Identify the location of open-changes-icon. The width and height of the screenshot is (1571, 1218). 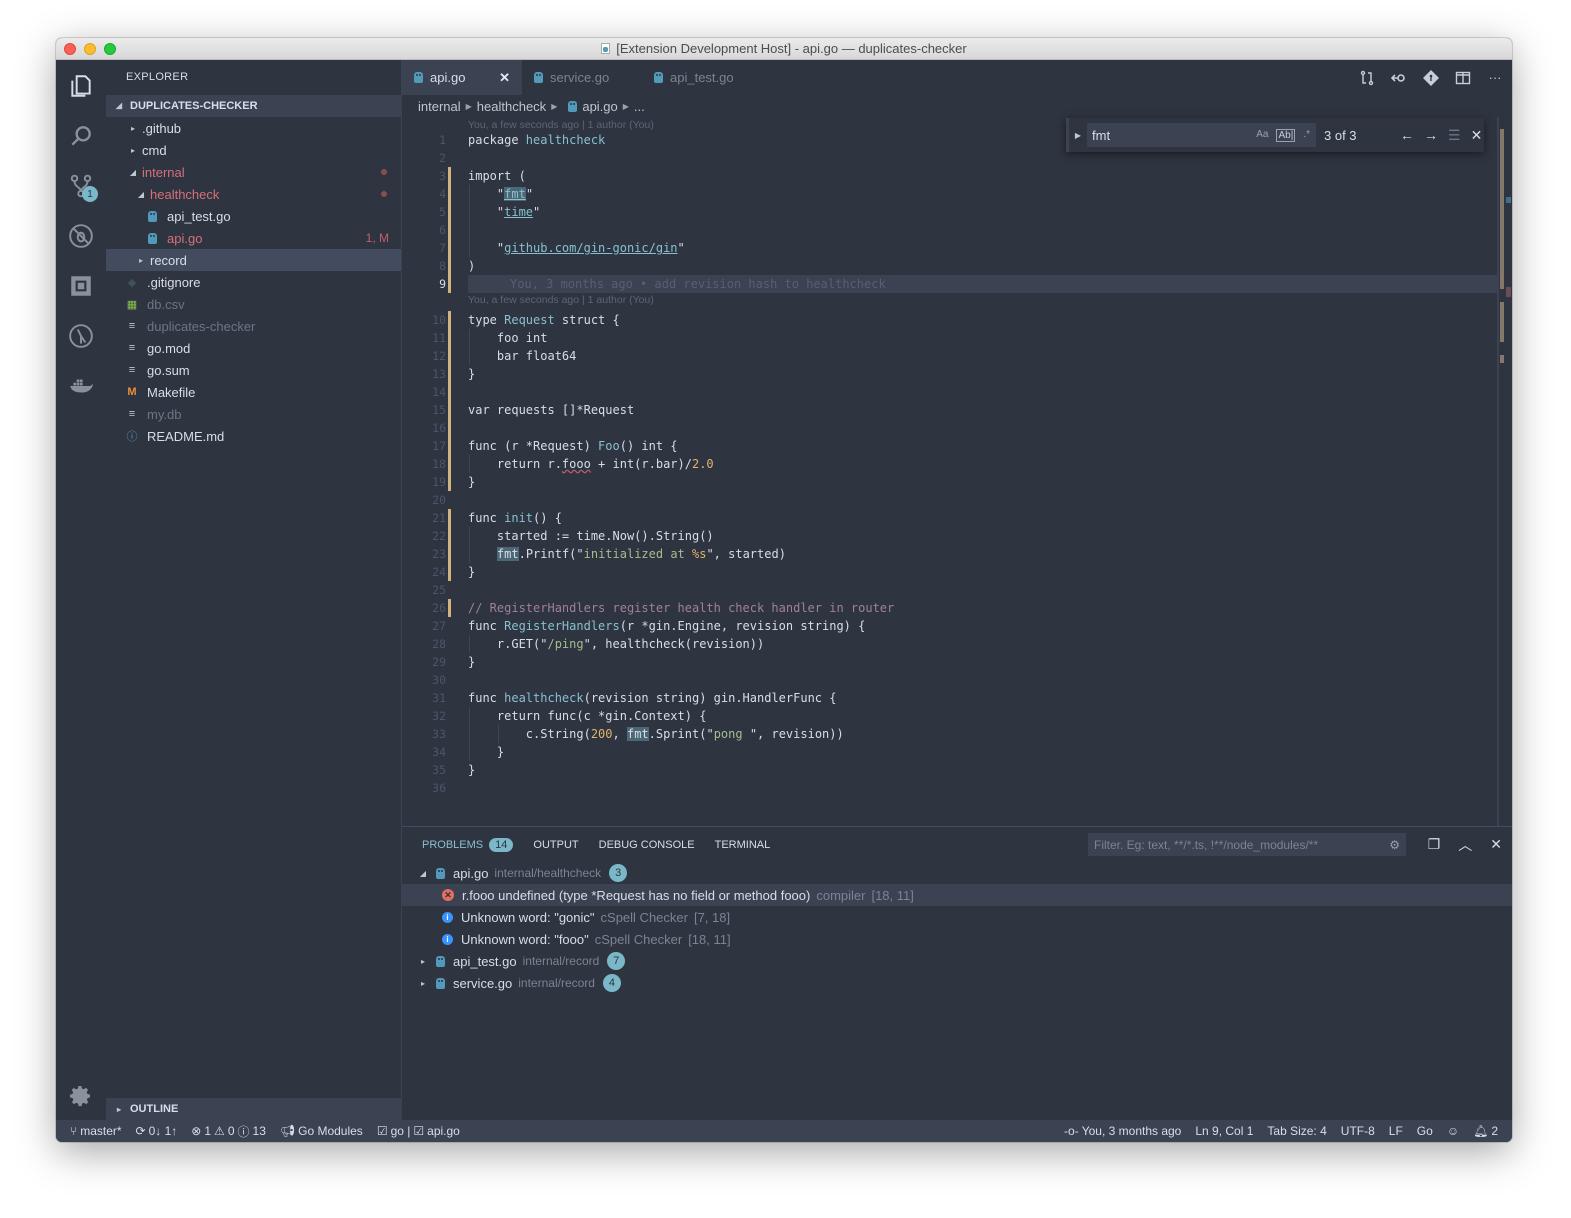
(1399, 78).